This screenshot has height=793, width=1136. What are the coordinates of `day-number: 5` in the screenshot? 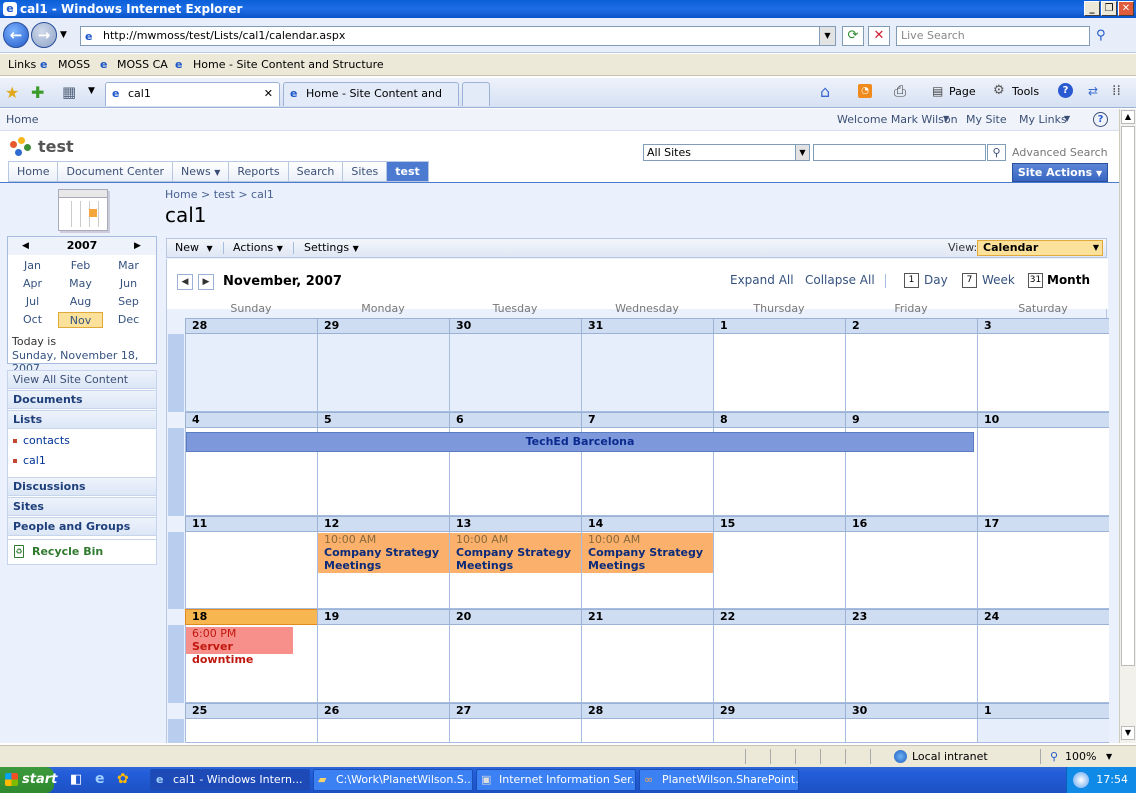 It's located at (383, 420).